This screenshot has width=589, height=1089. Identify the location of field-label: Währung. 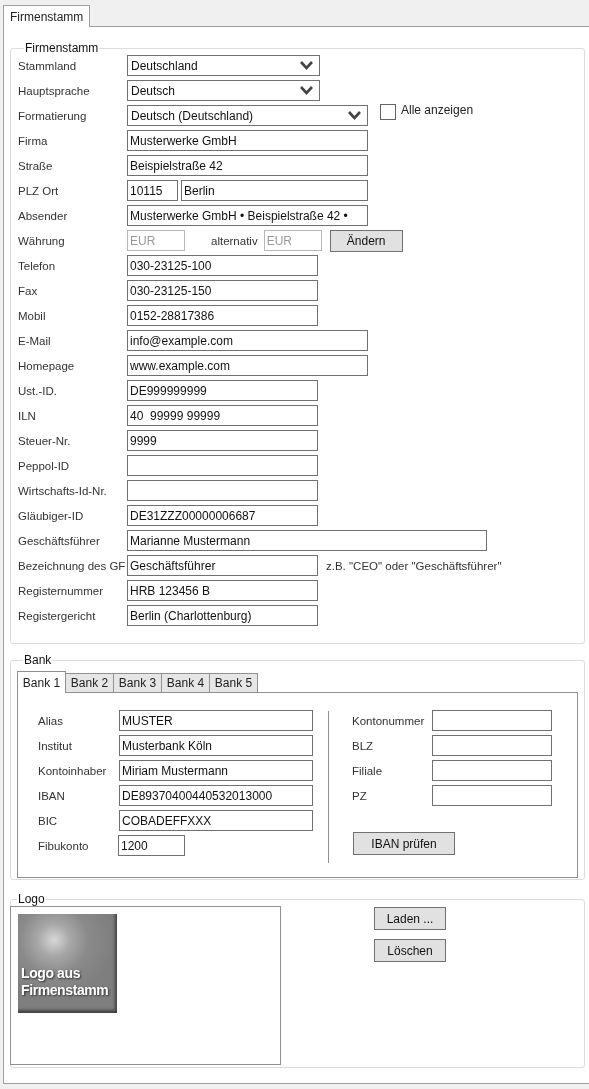
(42, 240).